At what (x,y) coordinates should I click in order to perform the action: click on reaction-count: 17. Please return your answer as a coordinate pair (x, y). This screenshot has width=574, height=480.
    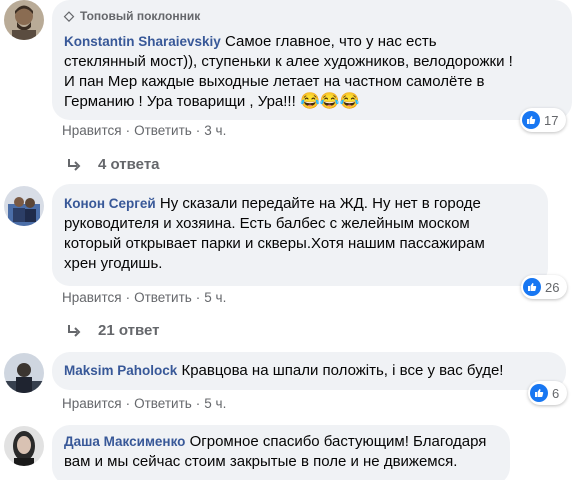
    Looking at the image, I should click on (543, 120).